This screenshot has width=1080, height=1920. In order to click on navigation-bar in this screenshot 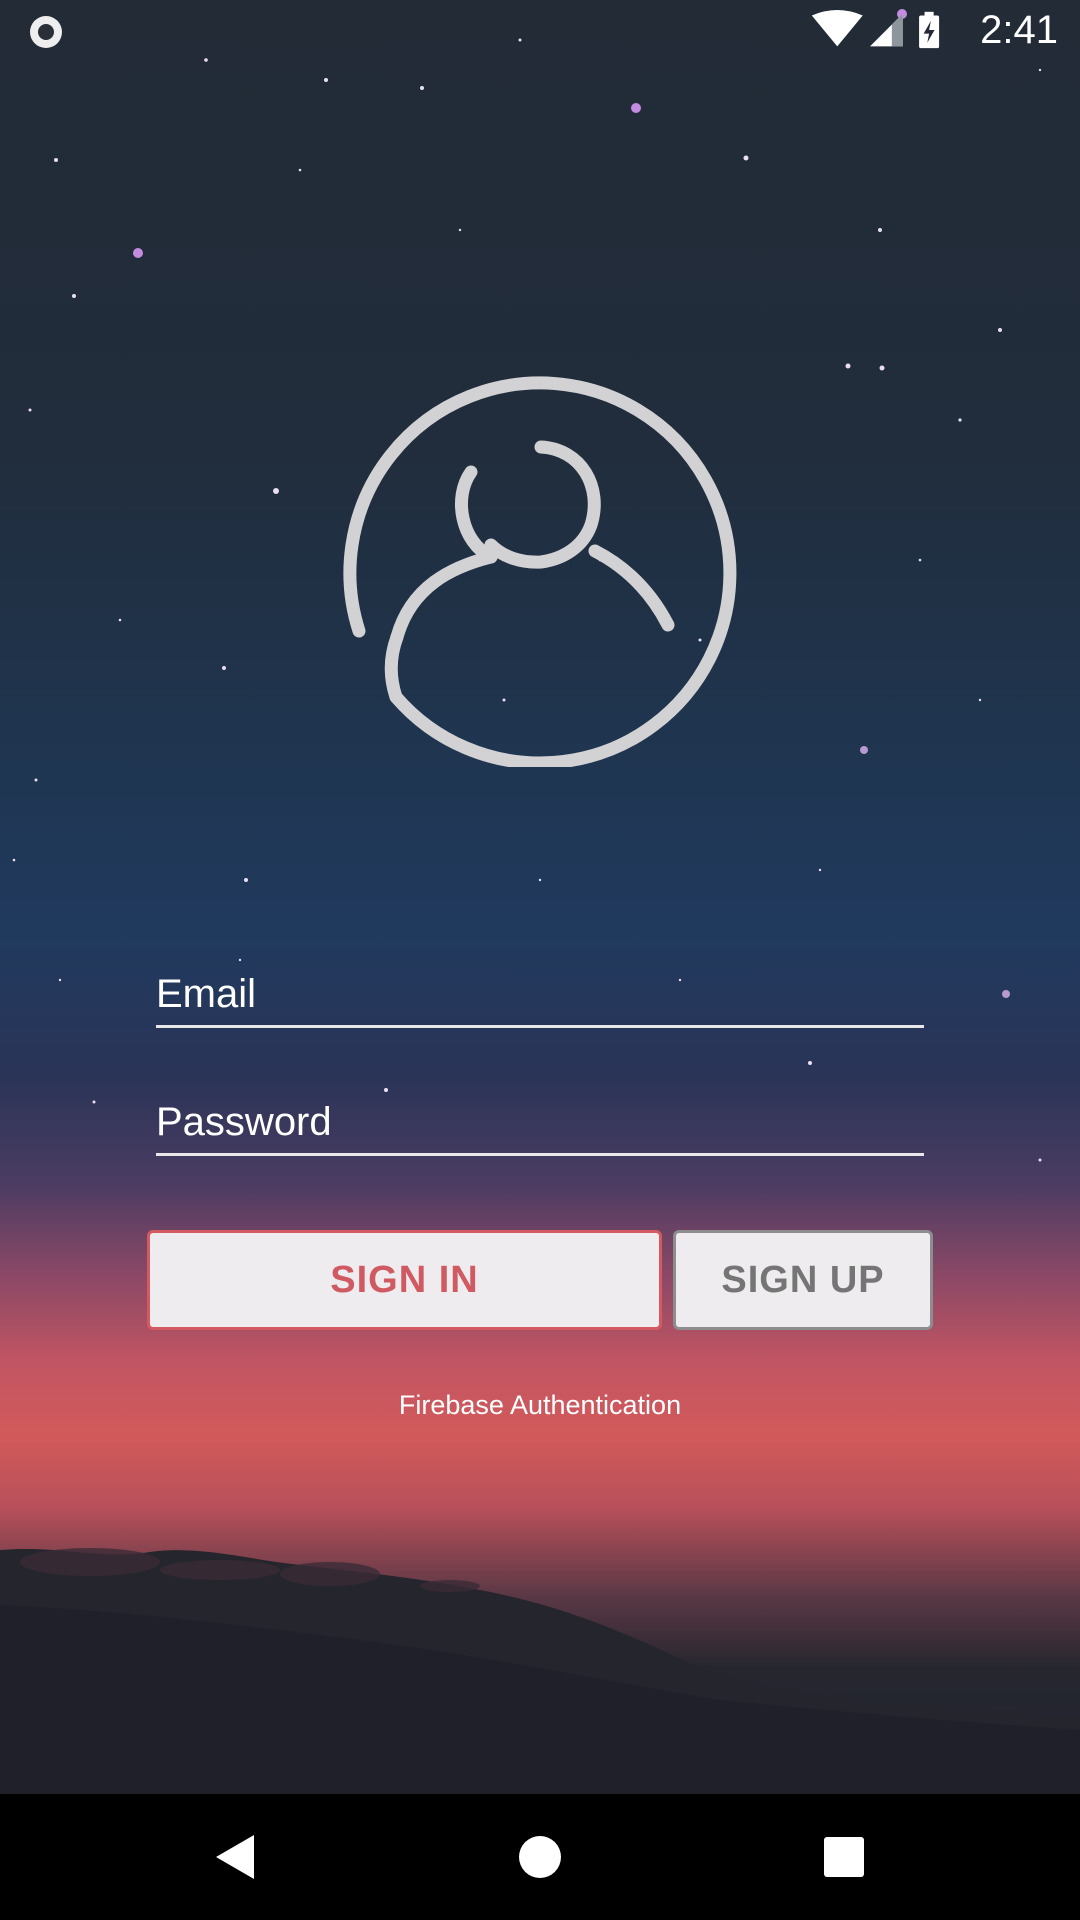, I will do `click(540, 1857)`.